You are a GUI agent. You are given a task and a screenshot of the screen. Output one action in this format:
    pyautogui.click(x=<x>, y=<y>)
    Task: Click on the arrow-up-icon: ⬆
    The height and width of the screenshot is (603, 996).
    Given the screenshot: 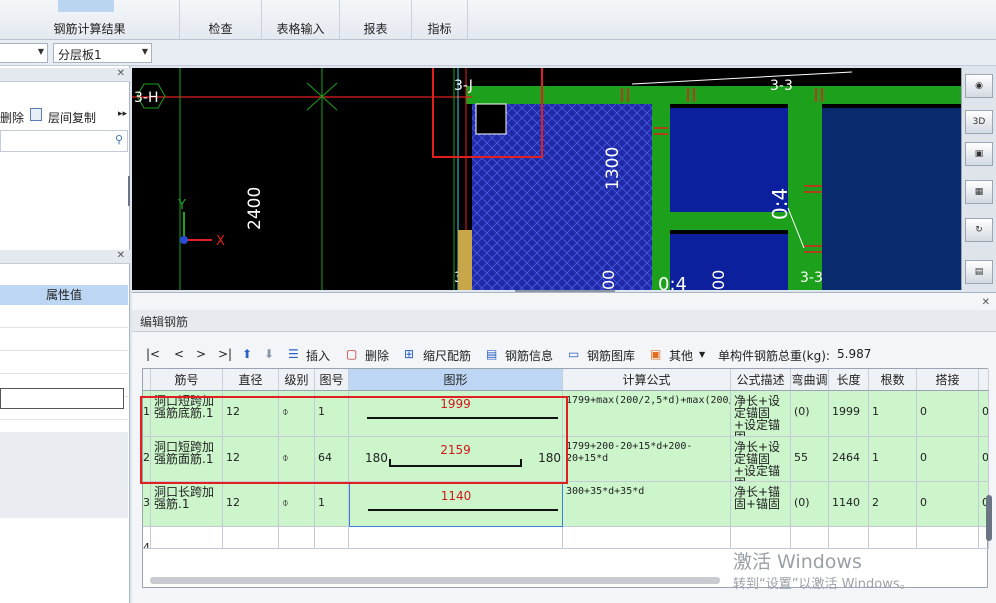 What is the action you would take?
    pyautogui.click(x=247, y=354)
    